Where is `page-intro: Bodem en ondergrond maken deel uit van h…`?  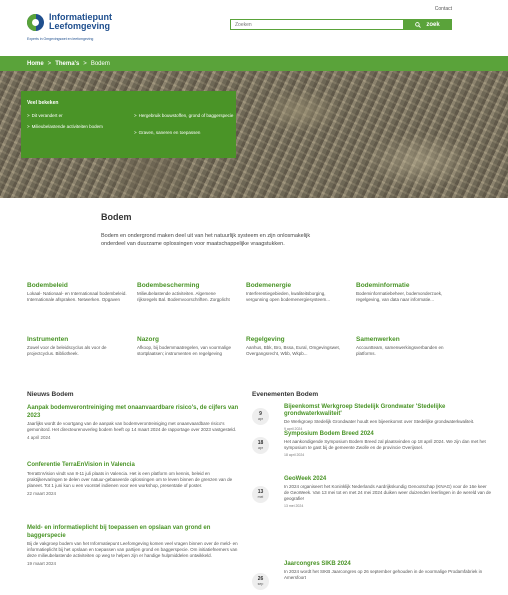
page-intro: Bodem en ondergrond maken deel uit van h… is located at coordinates (206, 240).